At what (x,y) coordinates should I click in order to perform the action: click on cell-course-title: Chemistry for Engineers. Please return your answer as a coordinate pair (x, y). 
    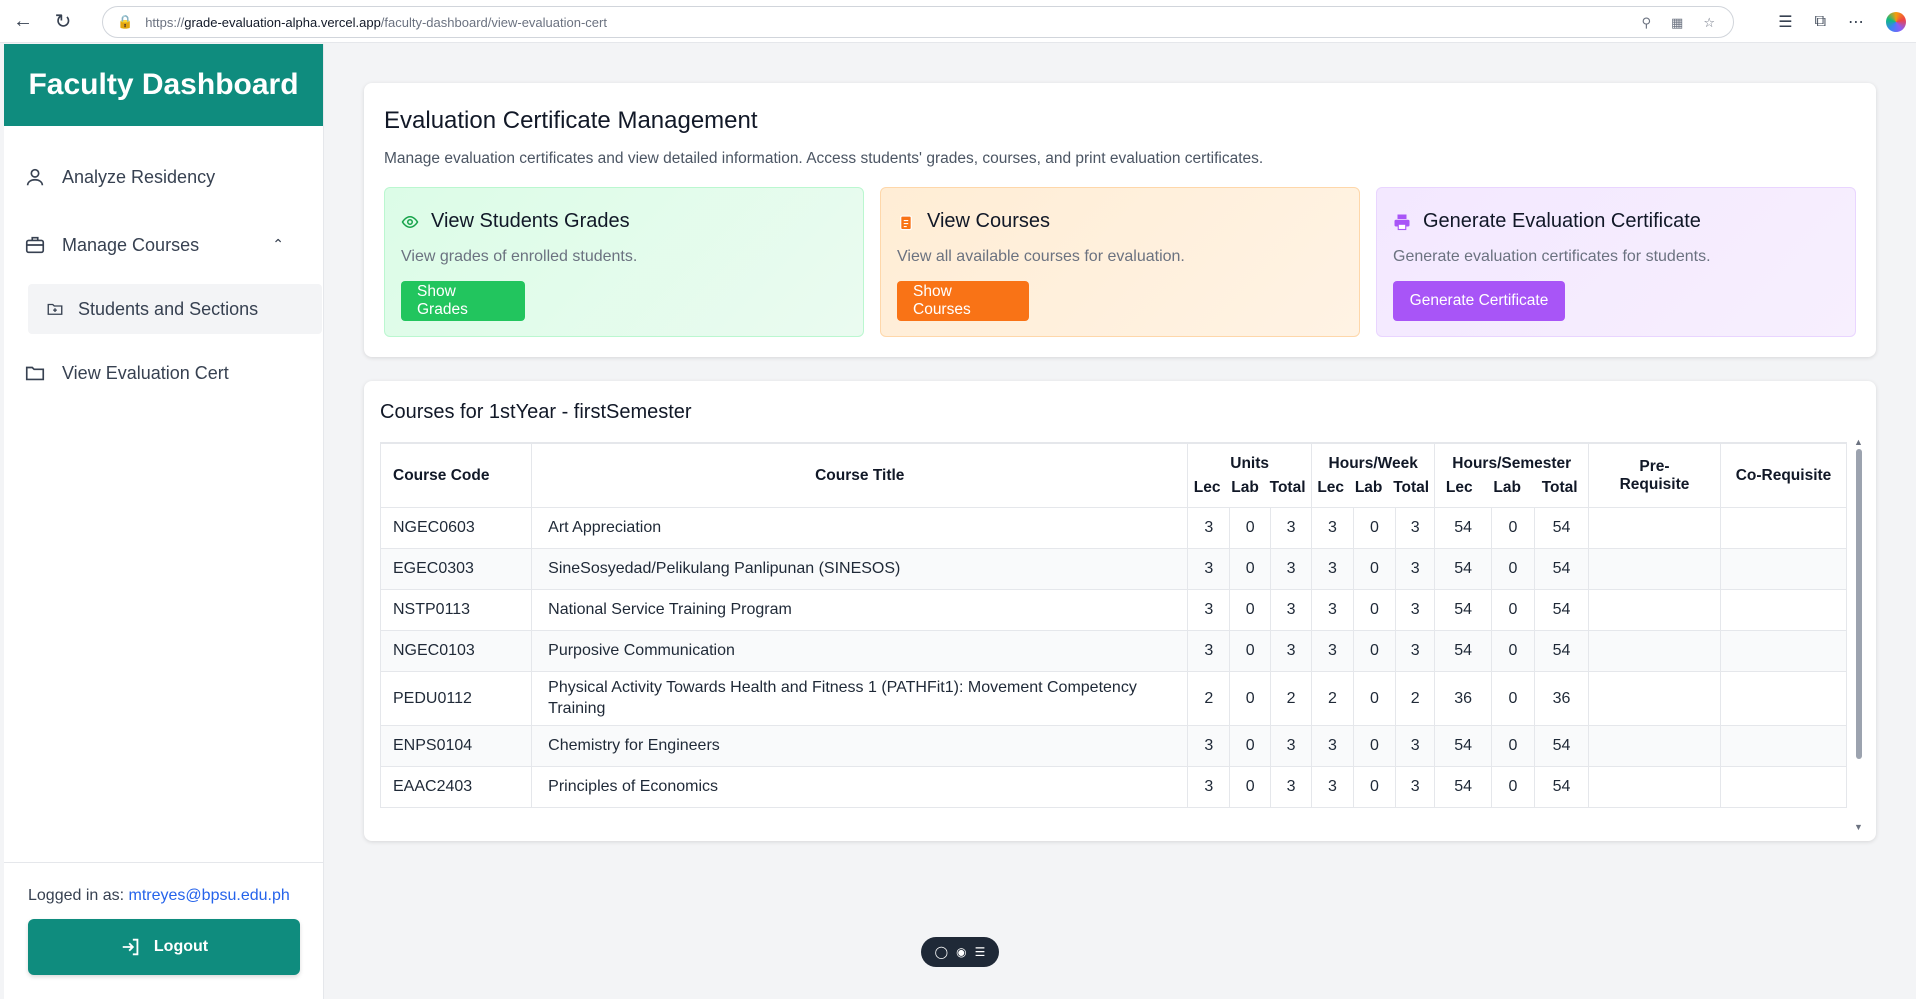
    Looking at the image, I should click on (860, 746).